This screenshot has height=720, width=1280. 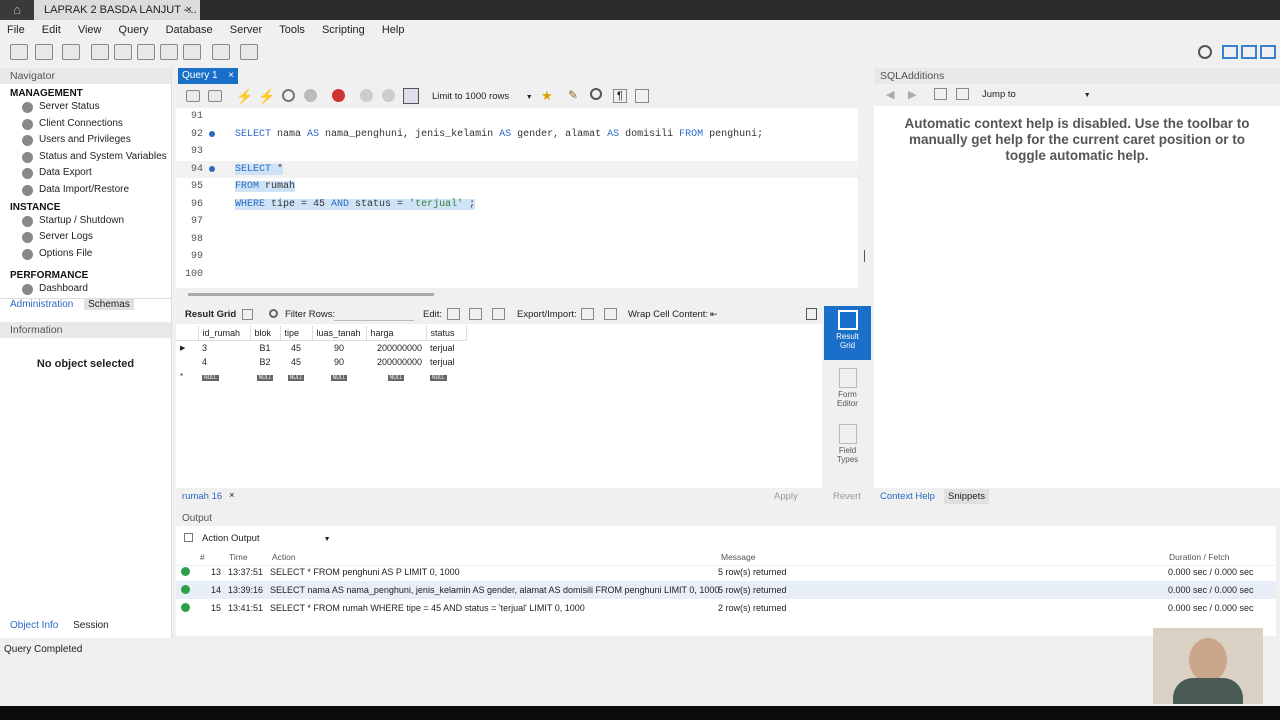 I want to click on result-tab-rumah: rumah 16, so click(x=202, y=496).